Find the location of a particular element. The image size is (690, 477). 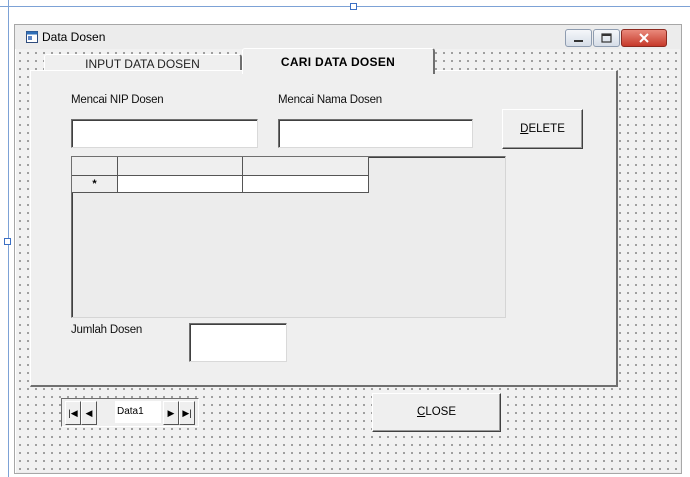

delete-label: ELETE is located at coordinates (546, 129).